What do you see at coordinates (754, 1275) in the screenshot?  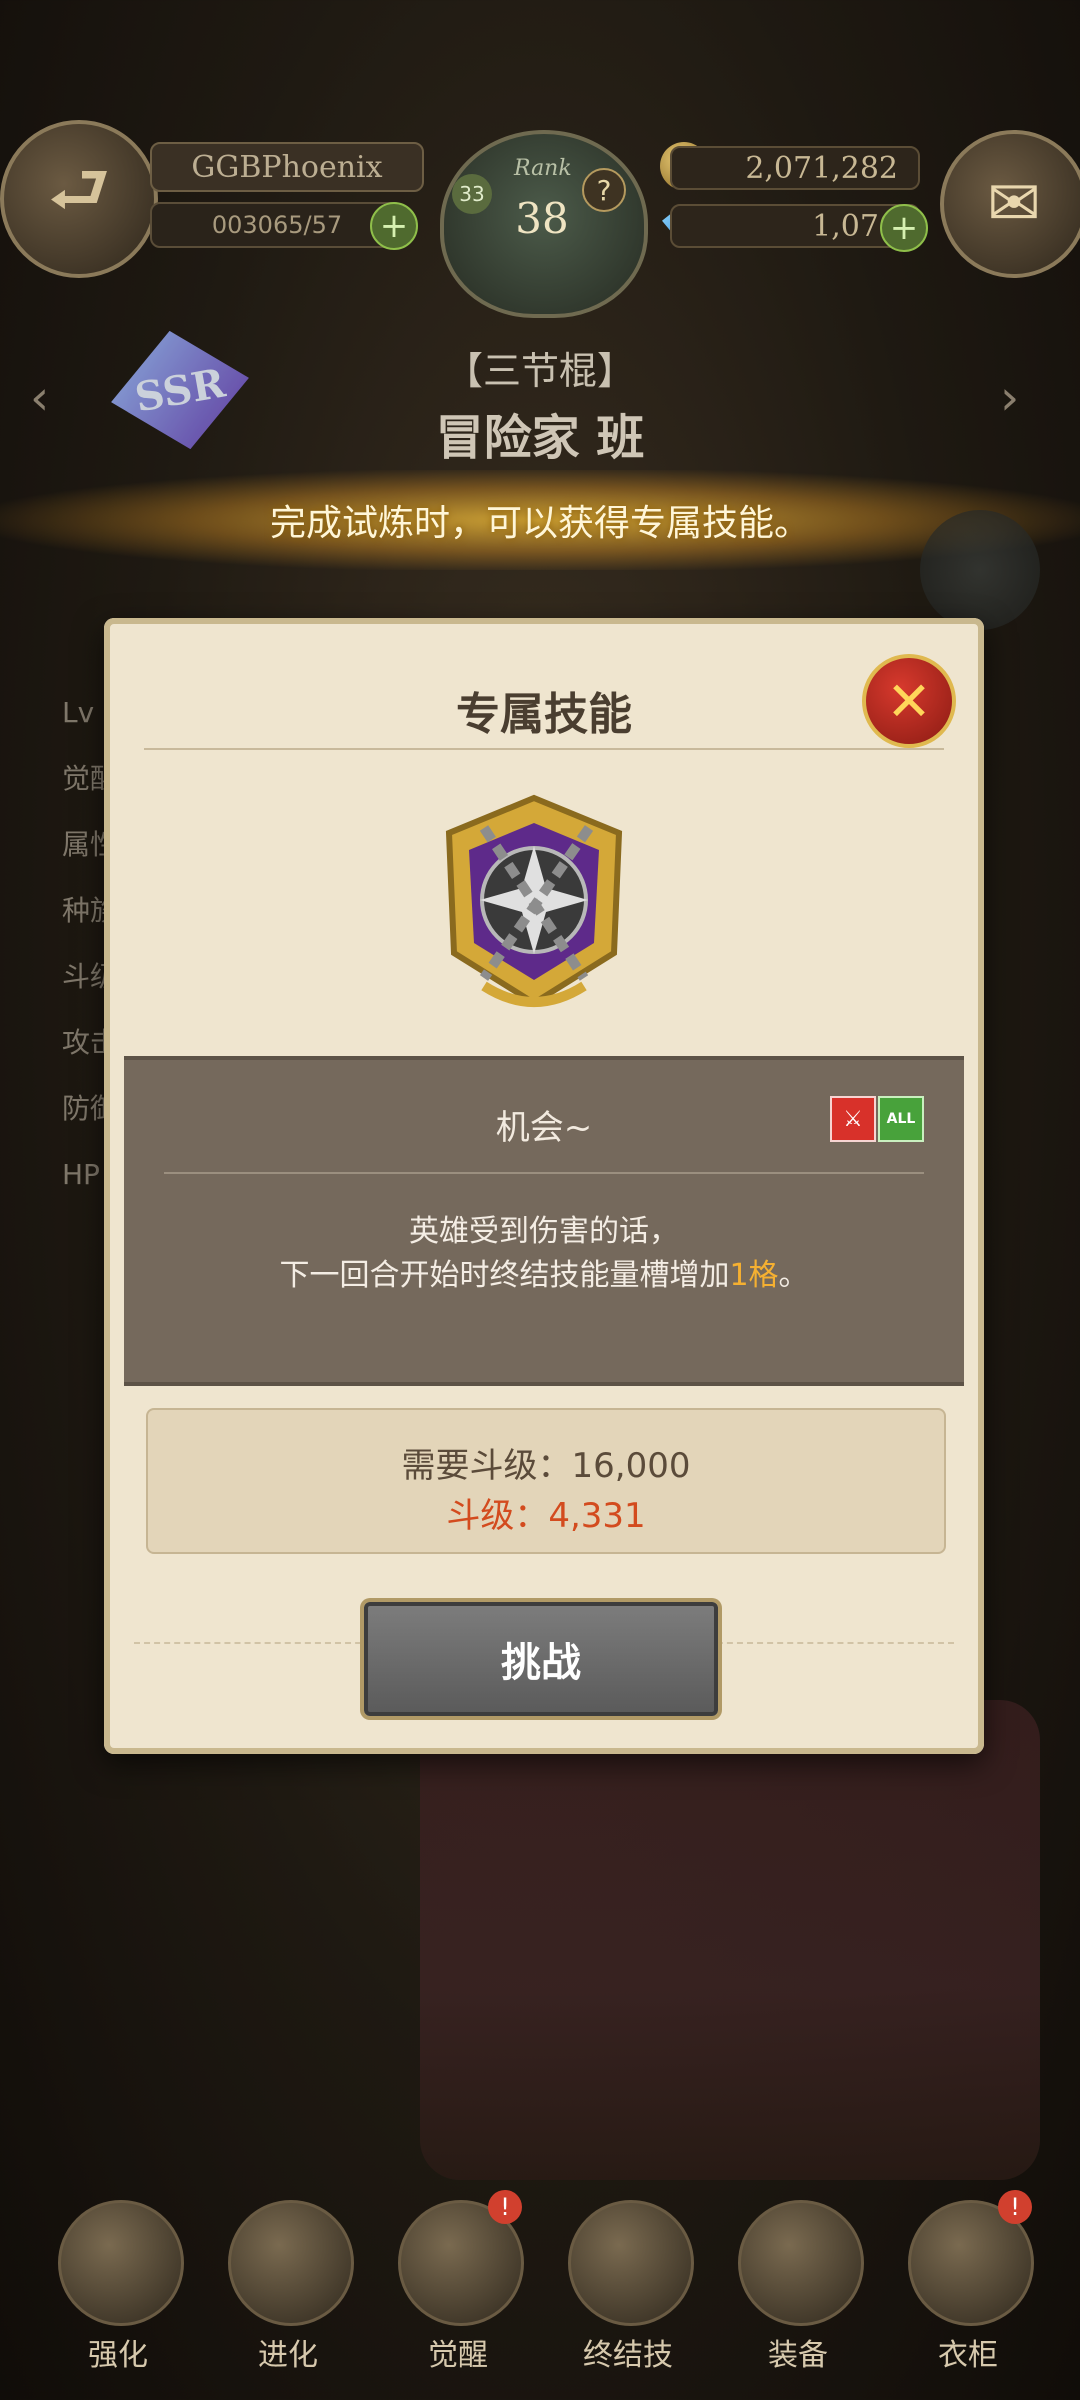 I see `desc-highlight: 1格` at bounding box center [754, 1275].